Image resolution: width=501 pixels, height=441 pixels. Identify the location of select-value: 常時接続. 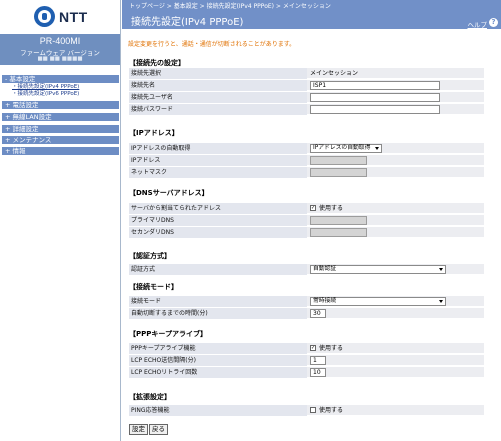
(325, 301).